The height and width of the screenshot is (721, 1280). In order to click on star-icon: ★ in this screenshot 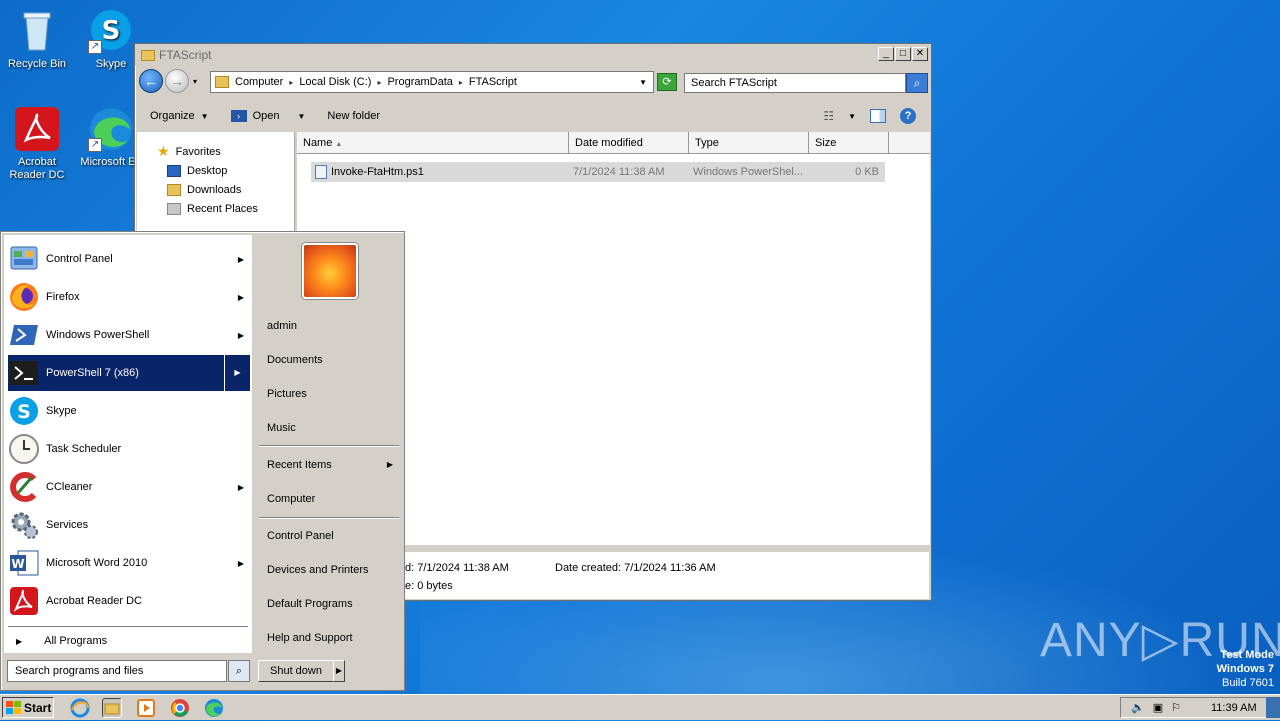, I will do `click(163, 151)`.